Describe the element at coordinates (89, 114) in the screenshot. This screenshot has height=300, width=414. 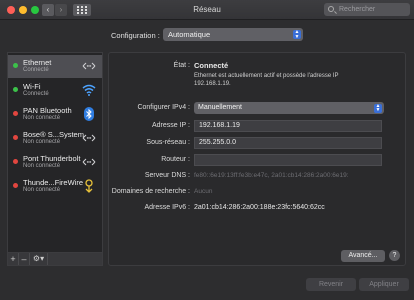
I see `bluetooth-icon` at that location.